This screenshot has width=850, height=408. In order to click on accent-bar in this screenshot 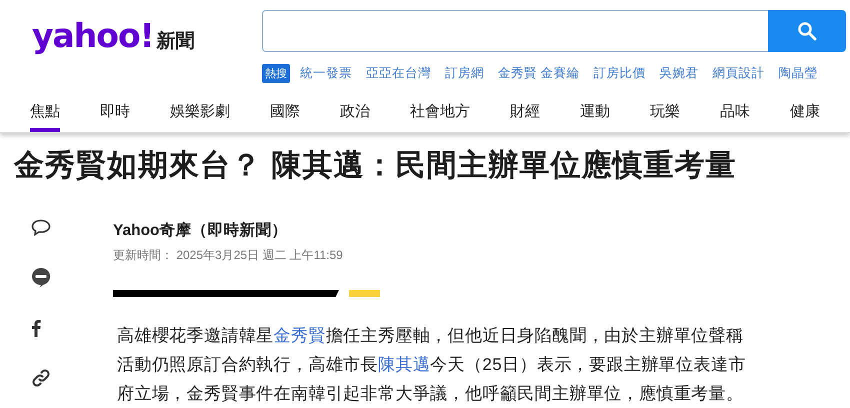, I will do `click(364, 293)`.